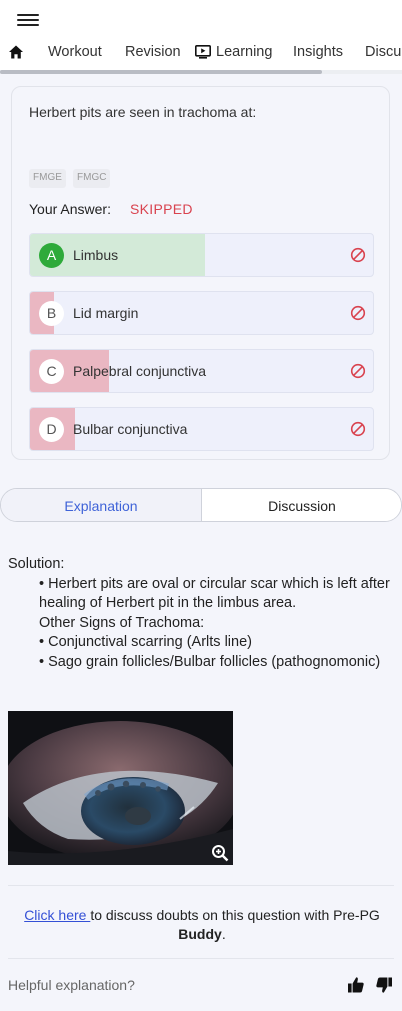 The image size is (402, 1011). I want to click on option-b-letter: B, so click(51, 313).